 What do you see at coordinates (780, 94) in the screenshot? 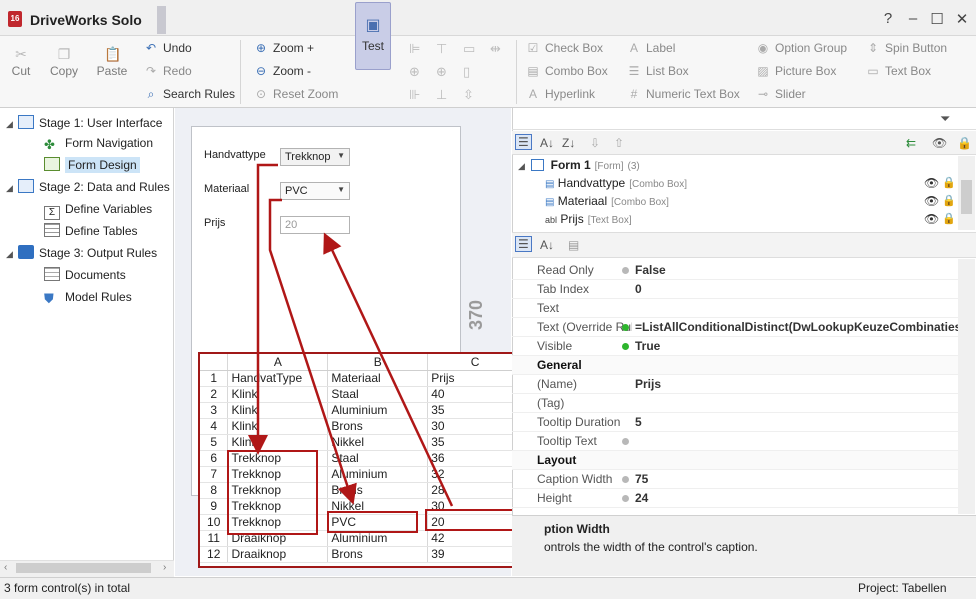
I see `slider-tool: ⊸ Slider` at bounding box center [780, 94].